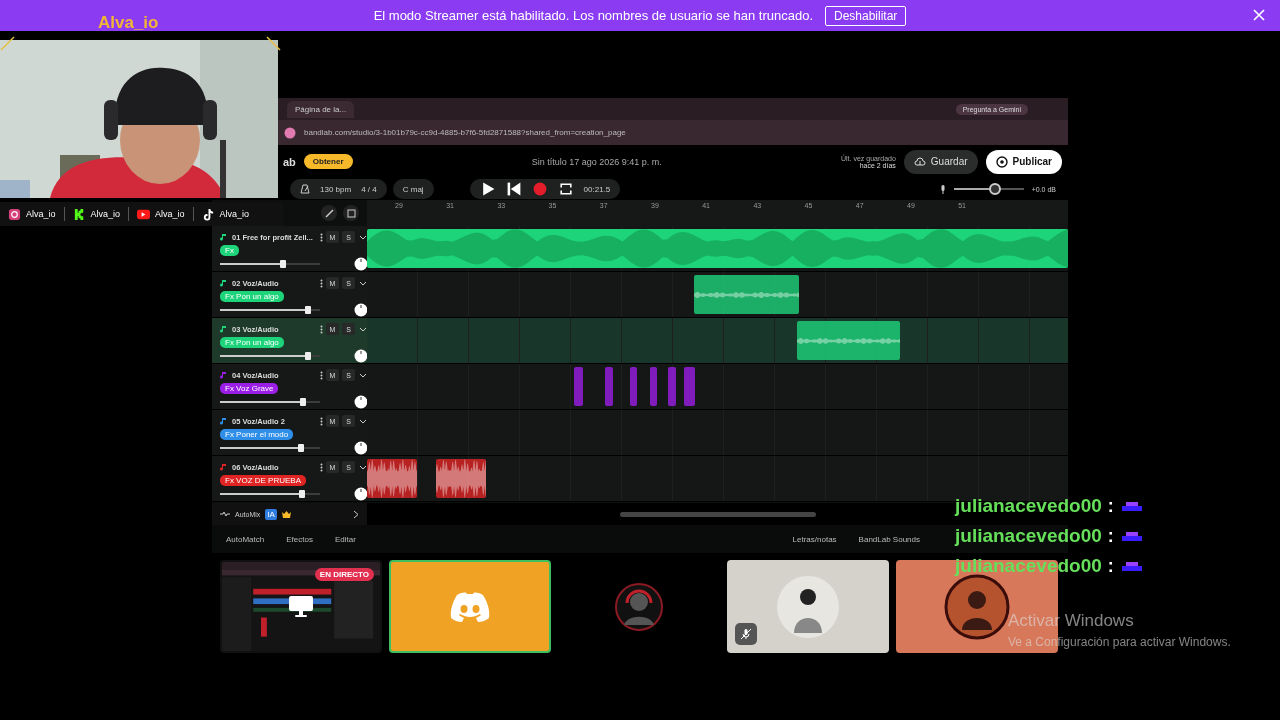  I want to click on time-signature: 4 / 4, so click(369, 189).